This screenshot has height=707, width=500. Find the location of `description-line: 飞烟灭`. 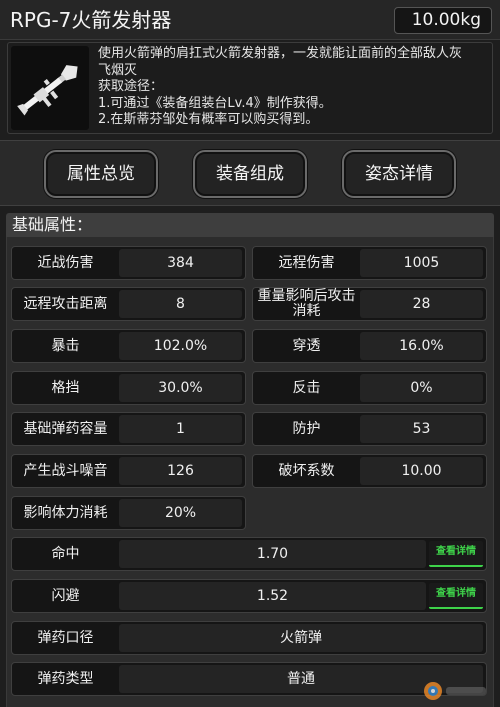

description-line: 飞烟灭 is located at coordinates (118, 70).